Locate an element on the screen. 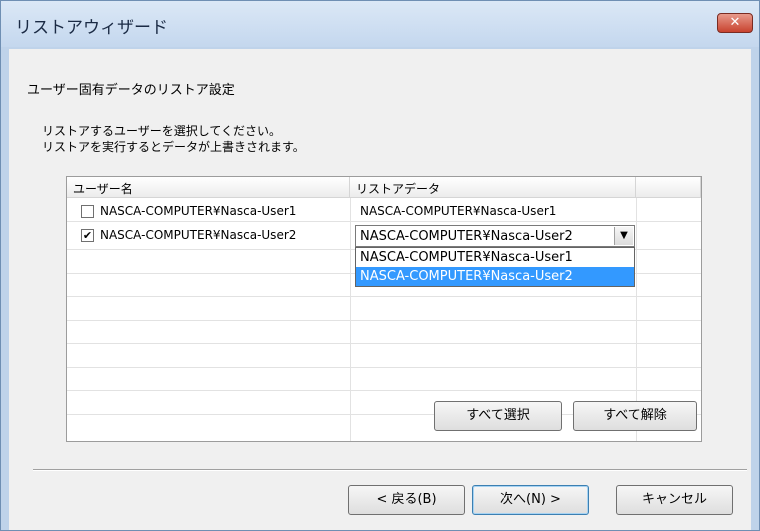 This screenshot has height=531, width=760. combobox-value: NASCA-COMPUTER¥Nasca-User2 is located at coordinates (466, 236).